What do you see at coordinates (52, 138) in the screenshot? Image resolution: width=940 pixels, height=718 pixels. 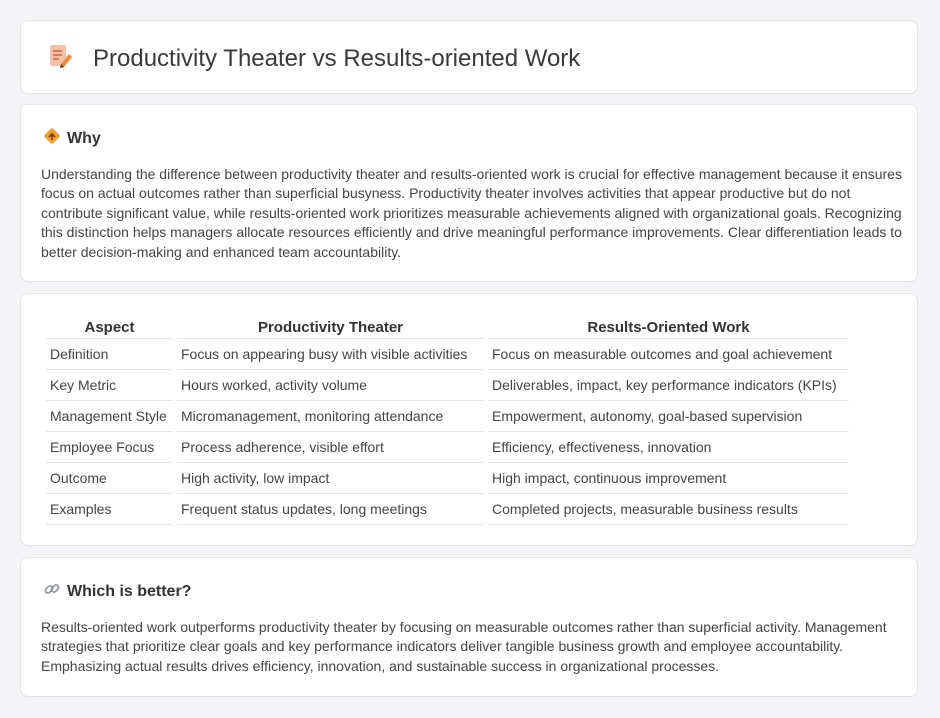 I see `road-sign-icon` at bounding box center [52, 138].